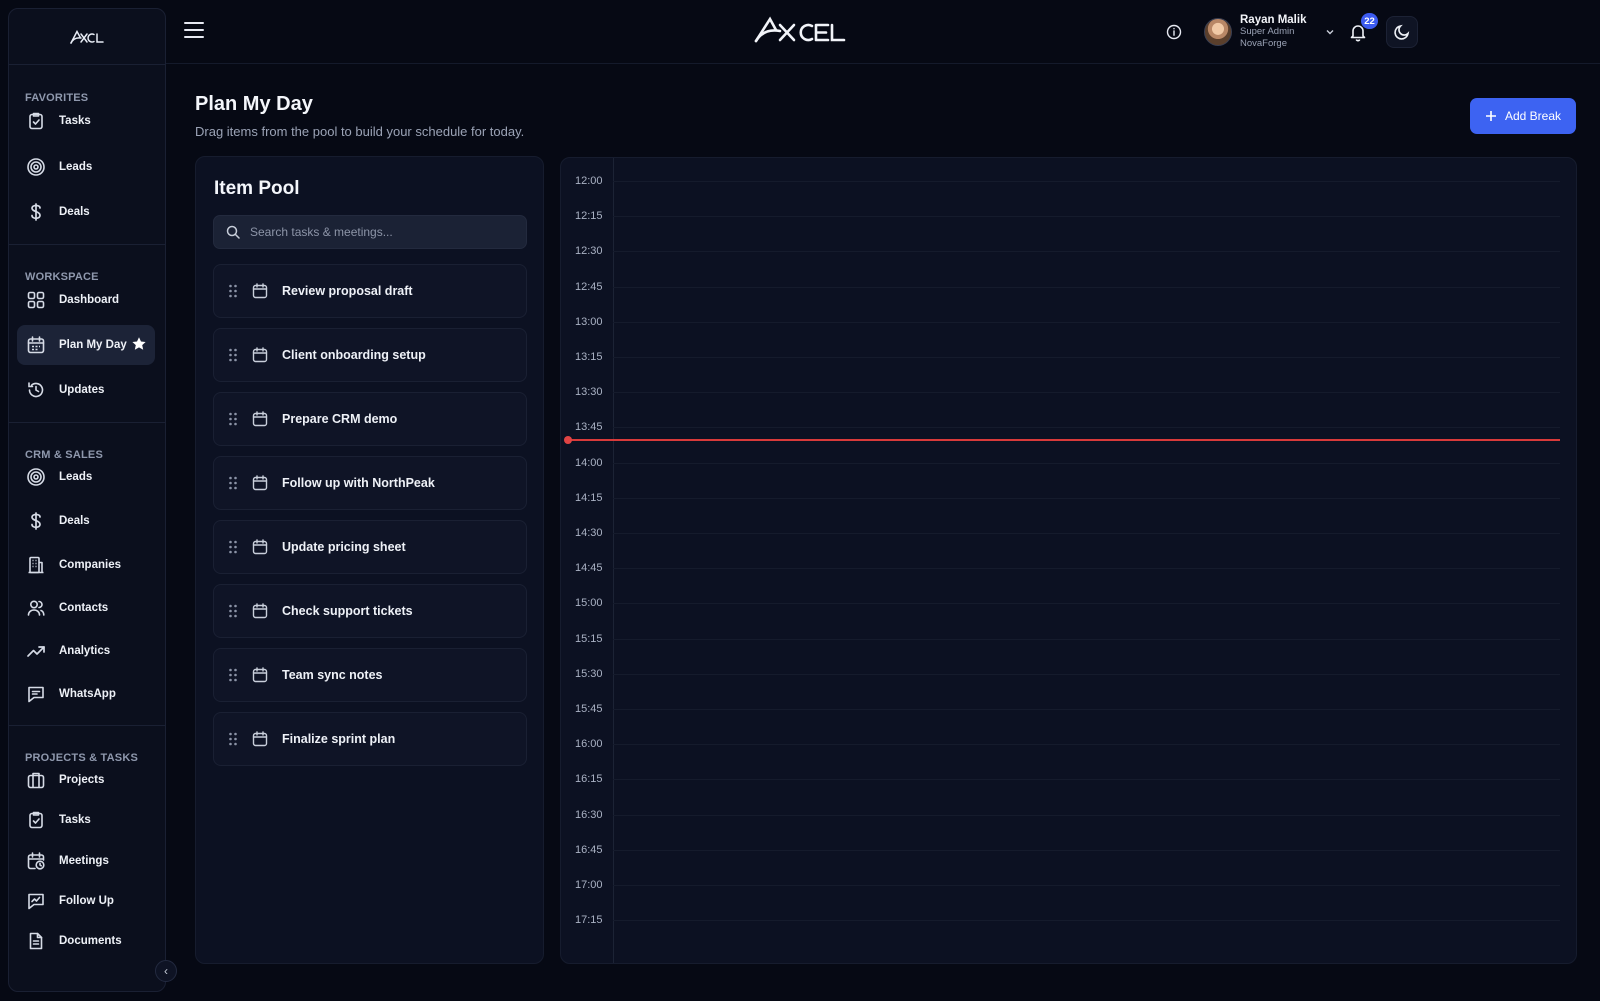 This screenshot has height=1001, width=1600. What do you see at coordinates (370, 483) in the screenshot?
I see `pool-item: Follow up with NorthPeak` at bounding box center [370, 483].